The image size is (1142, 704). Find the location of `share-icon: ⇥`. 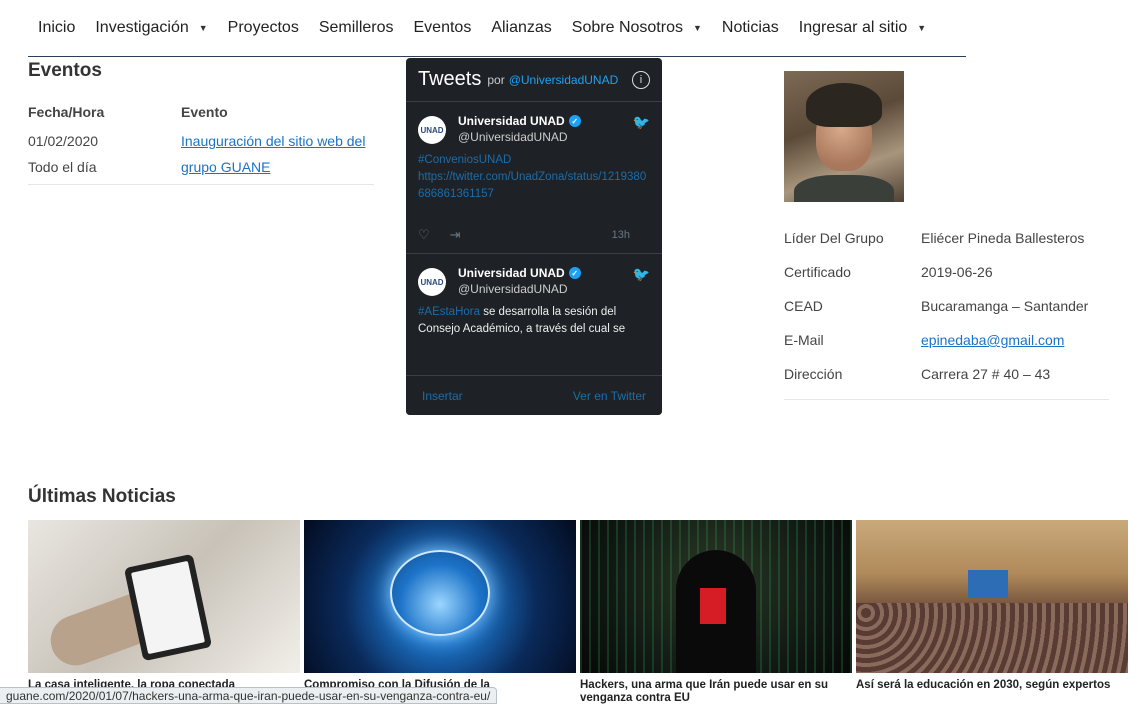

share-icon: ⇥ is located at coordinates (455, 235).